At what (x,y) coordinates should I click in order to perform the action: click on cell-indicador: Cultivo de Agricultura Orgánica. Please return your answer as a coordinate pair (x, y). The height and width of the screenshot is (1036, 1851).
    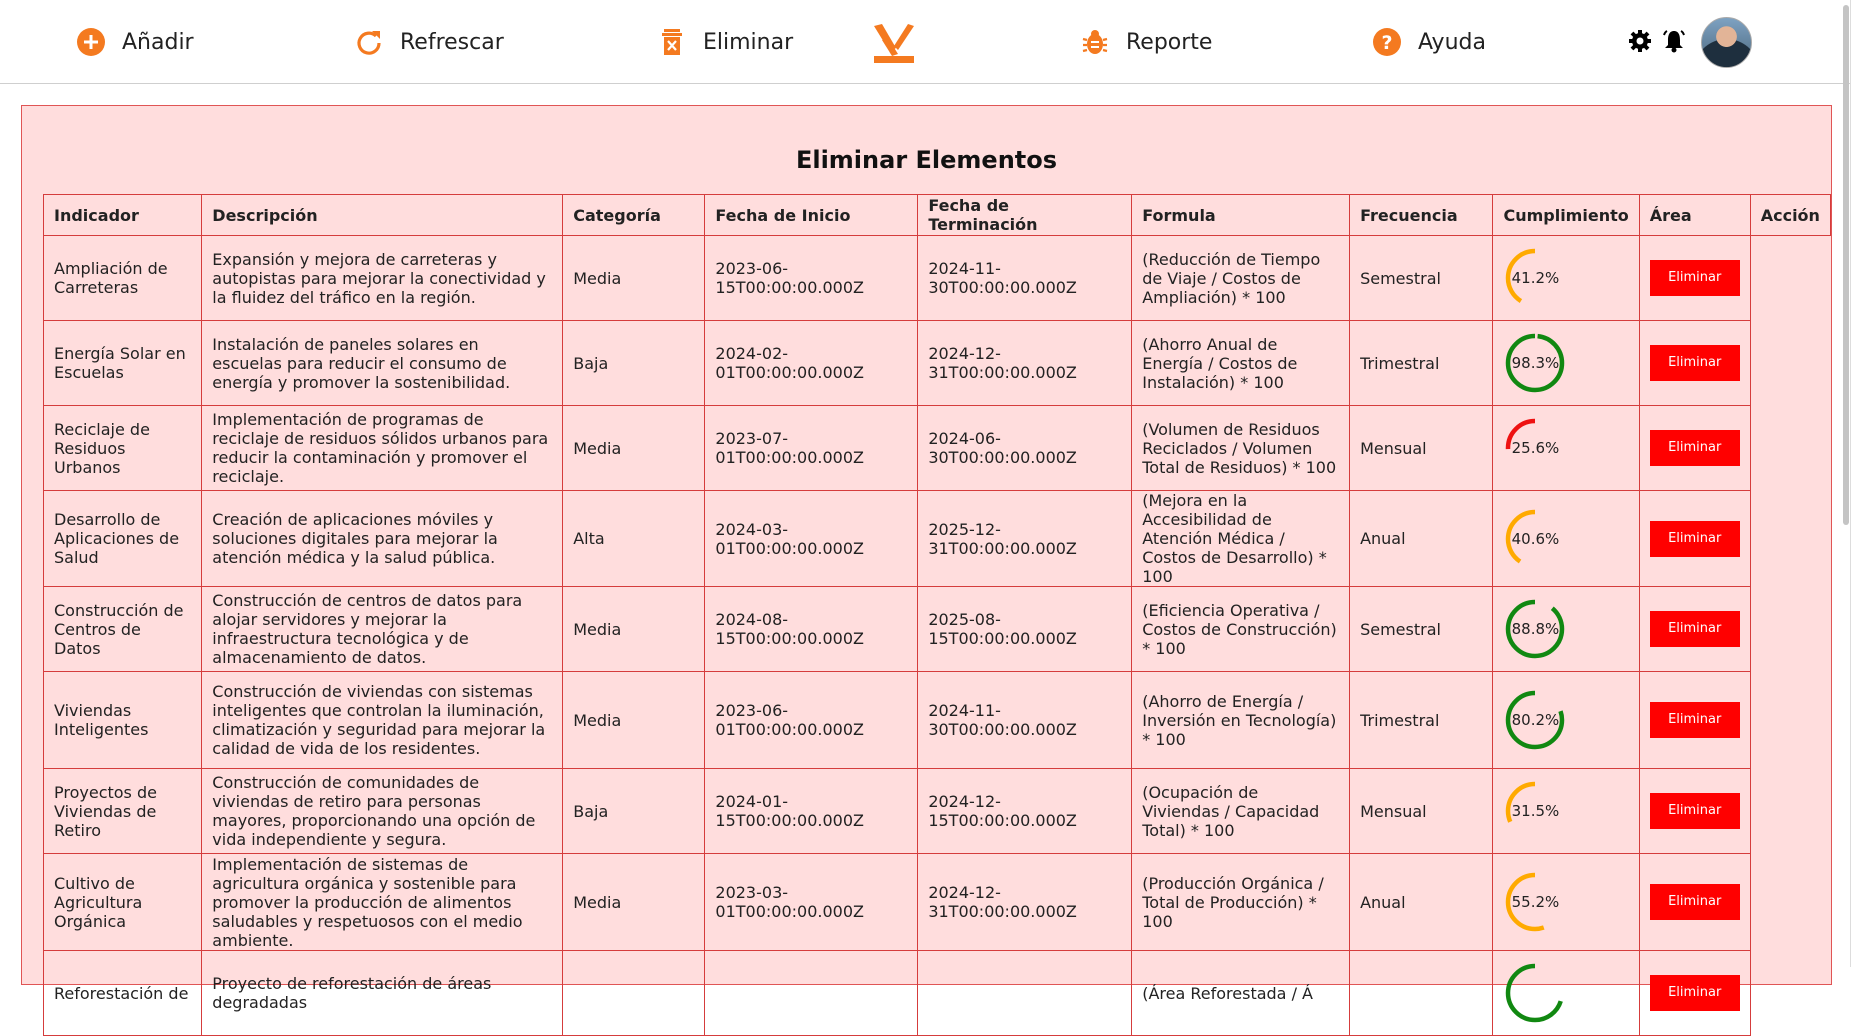
    Looking at the image, I should click on (122, 902).